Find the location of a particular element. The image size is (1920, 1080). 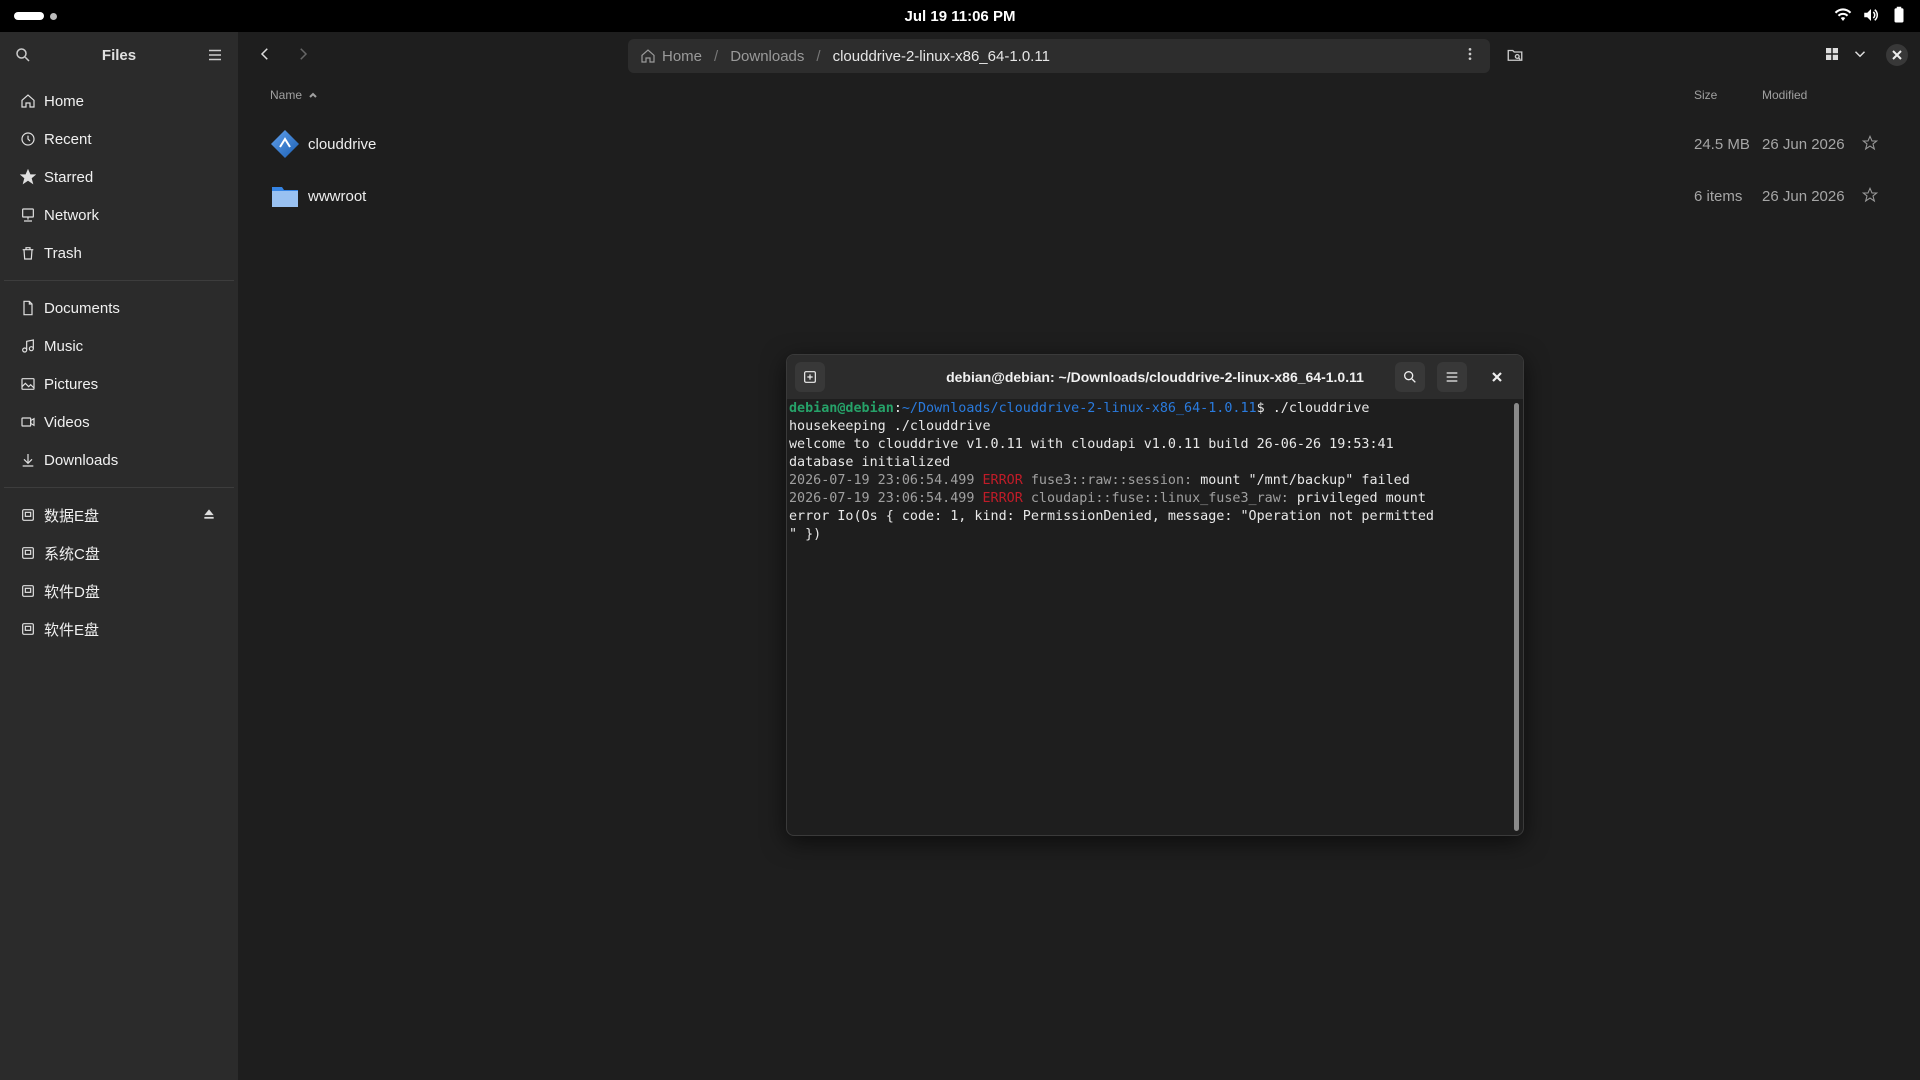

search-folder-button is located at coordinates (1515, 57).